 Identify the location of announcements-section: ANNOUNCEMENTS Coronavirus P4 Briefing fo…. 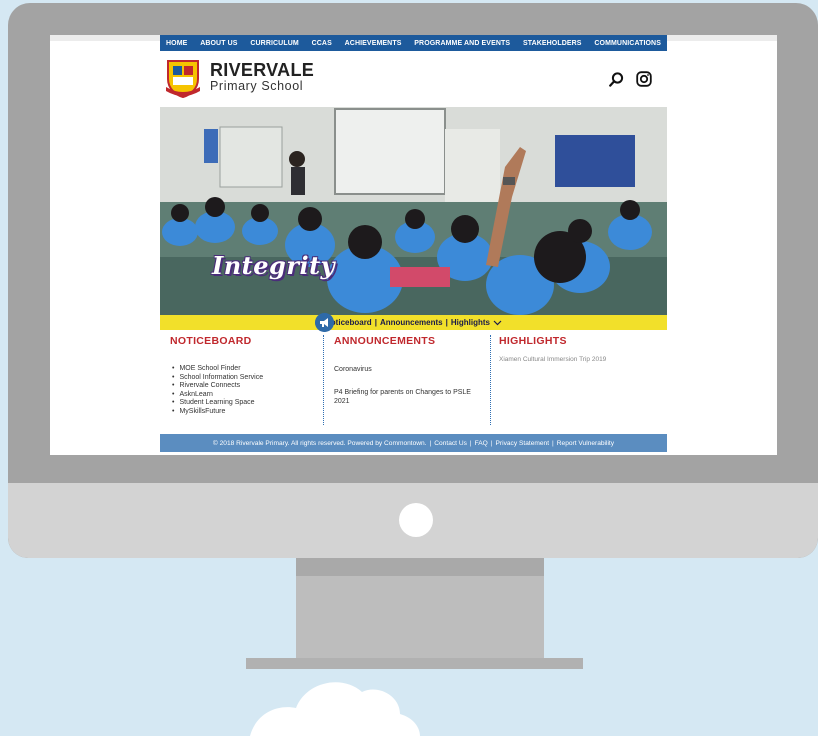
(409, 380).